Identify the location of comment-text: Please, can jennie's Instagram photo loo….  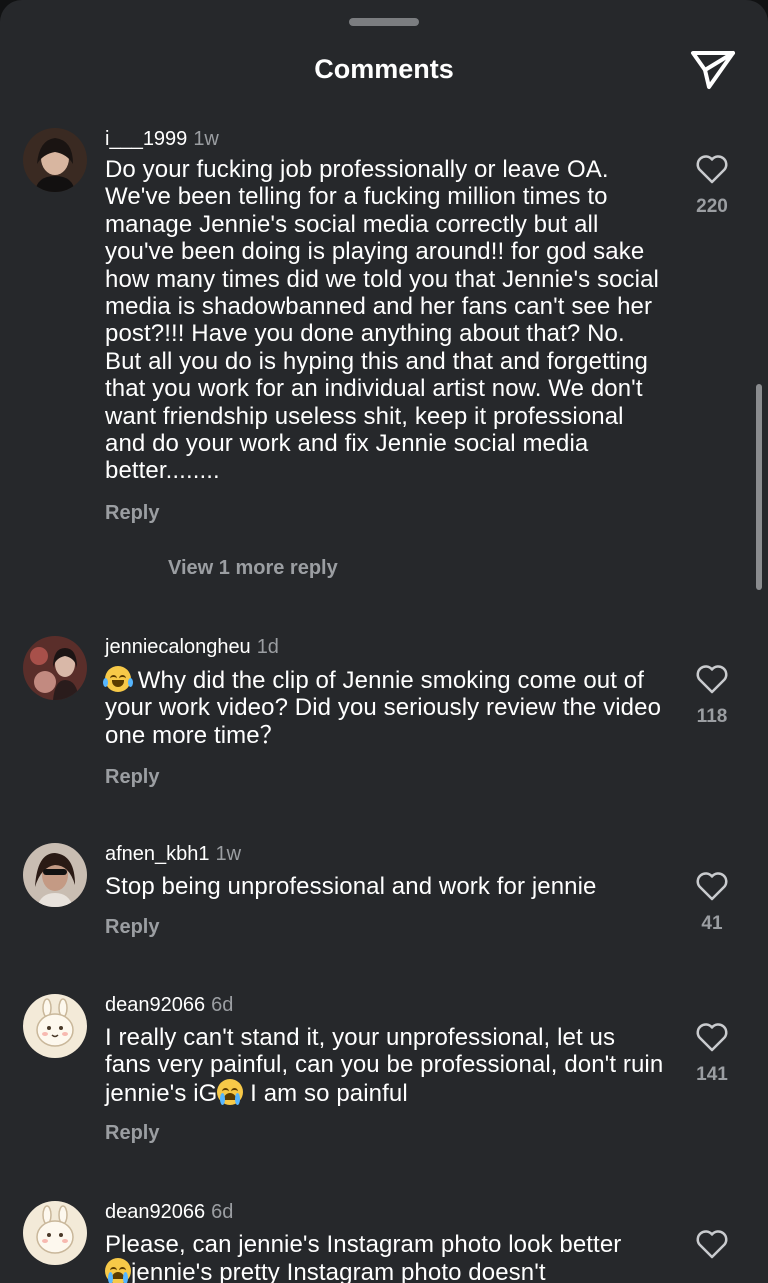
(385, 1257).